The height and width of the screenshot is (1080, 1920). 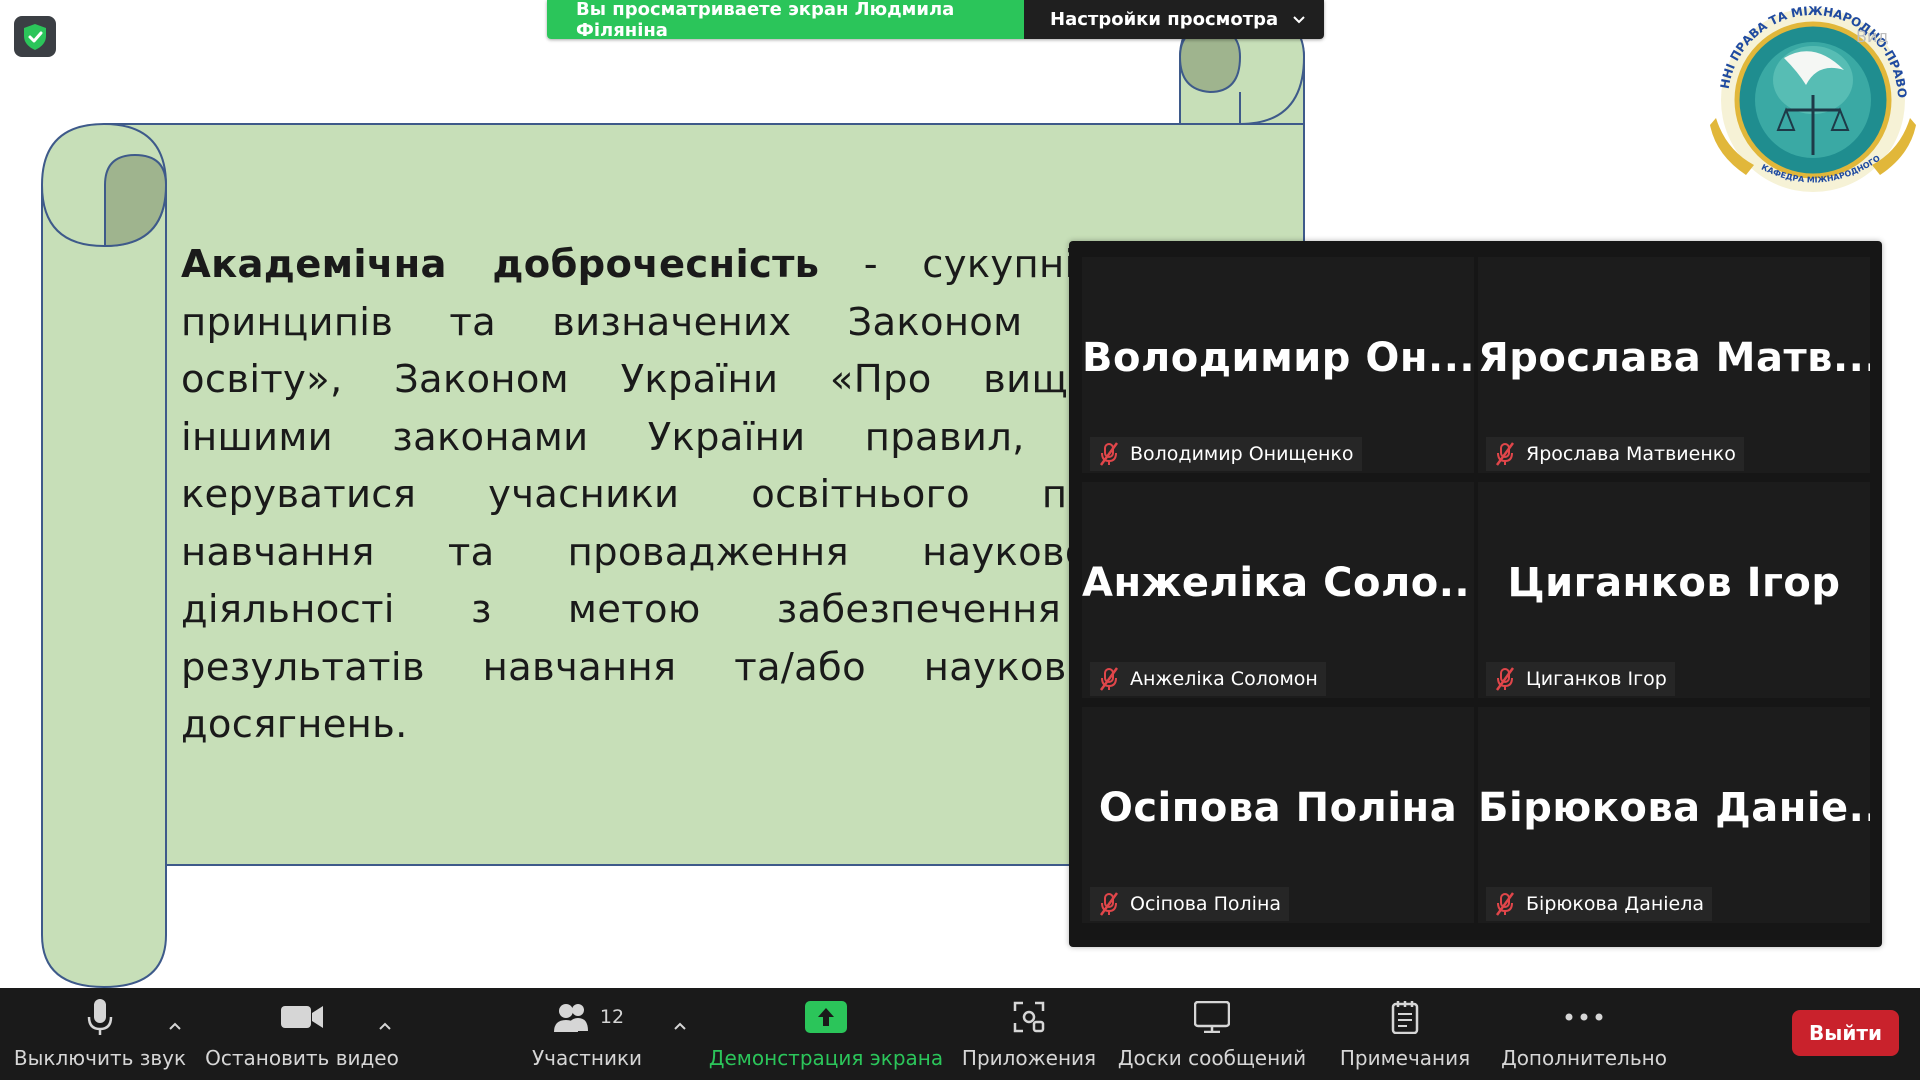 I want to click on share-screen-label: Демонстрация экрана, so click(x=826, y=1058).